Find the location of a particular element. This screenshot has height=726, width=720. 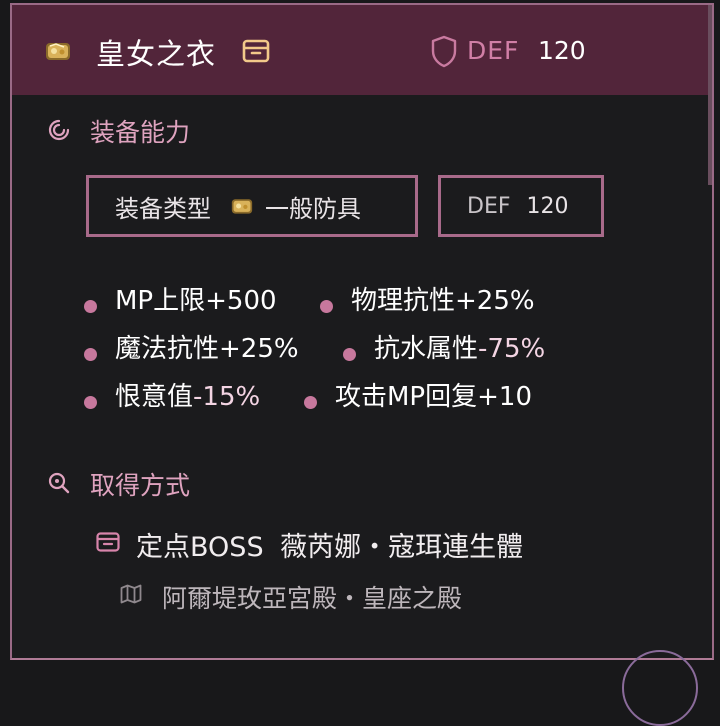

corner-widget is located at coordinates (660, 688).